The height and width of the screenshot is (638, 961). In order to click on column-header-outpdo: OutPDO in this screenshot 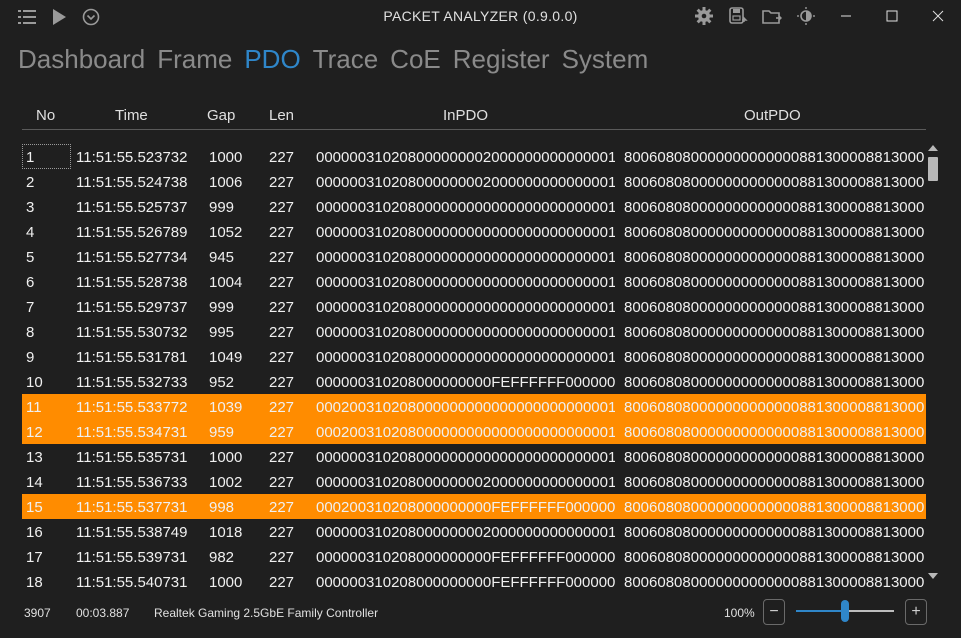, I will do `click(772, 115)`.